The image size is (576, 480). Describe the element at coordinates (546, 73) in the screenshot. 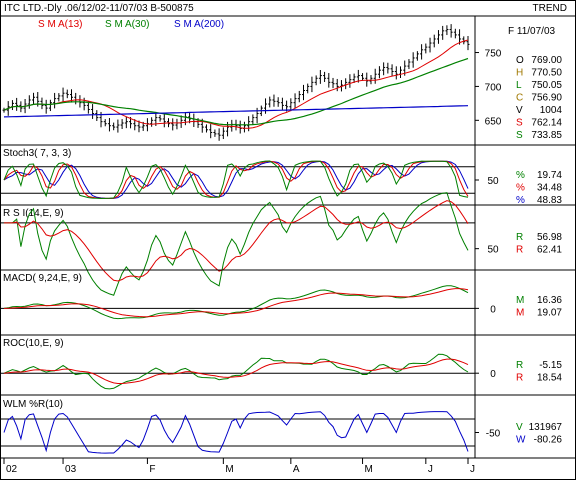

I see `info-value: 770.50` at that location.